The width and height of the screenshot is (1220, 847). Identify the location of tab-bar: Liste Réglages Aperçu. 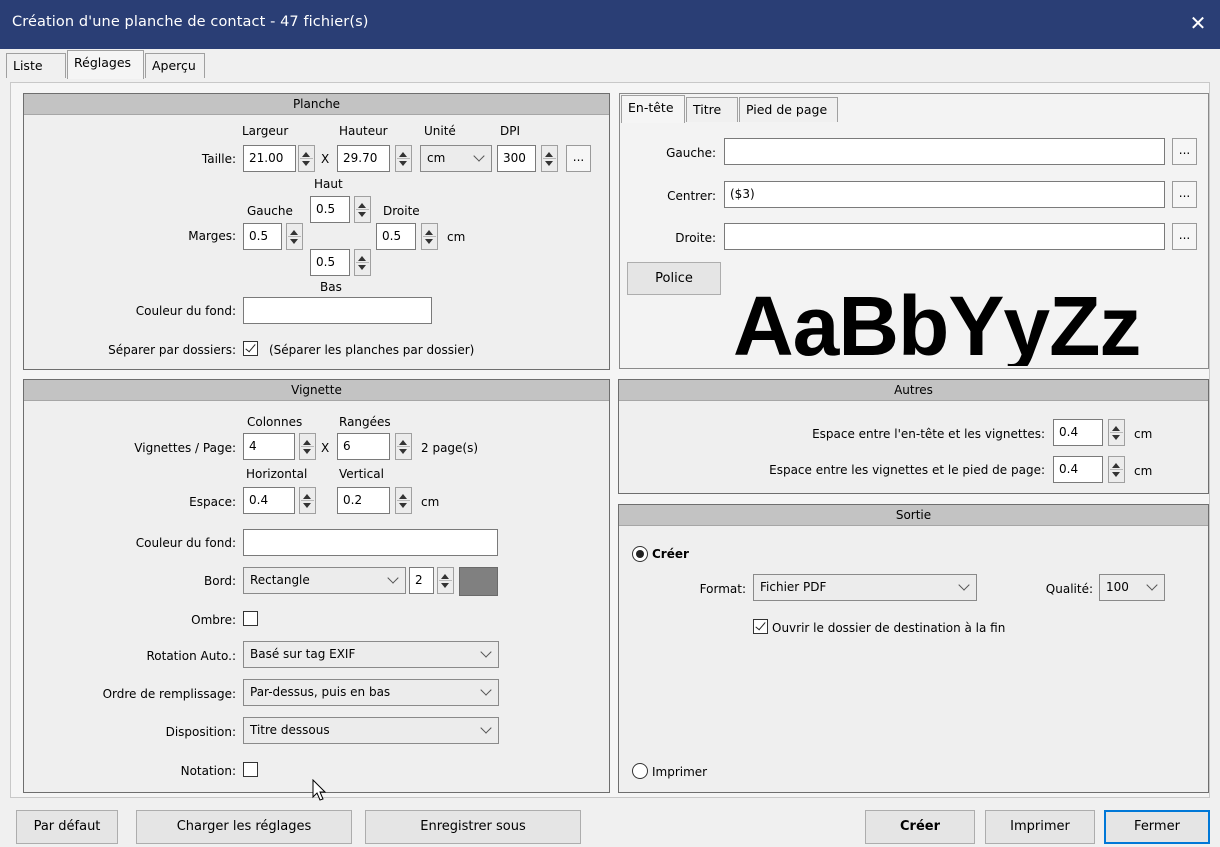
(610, 66).